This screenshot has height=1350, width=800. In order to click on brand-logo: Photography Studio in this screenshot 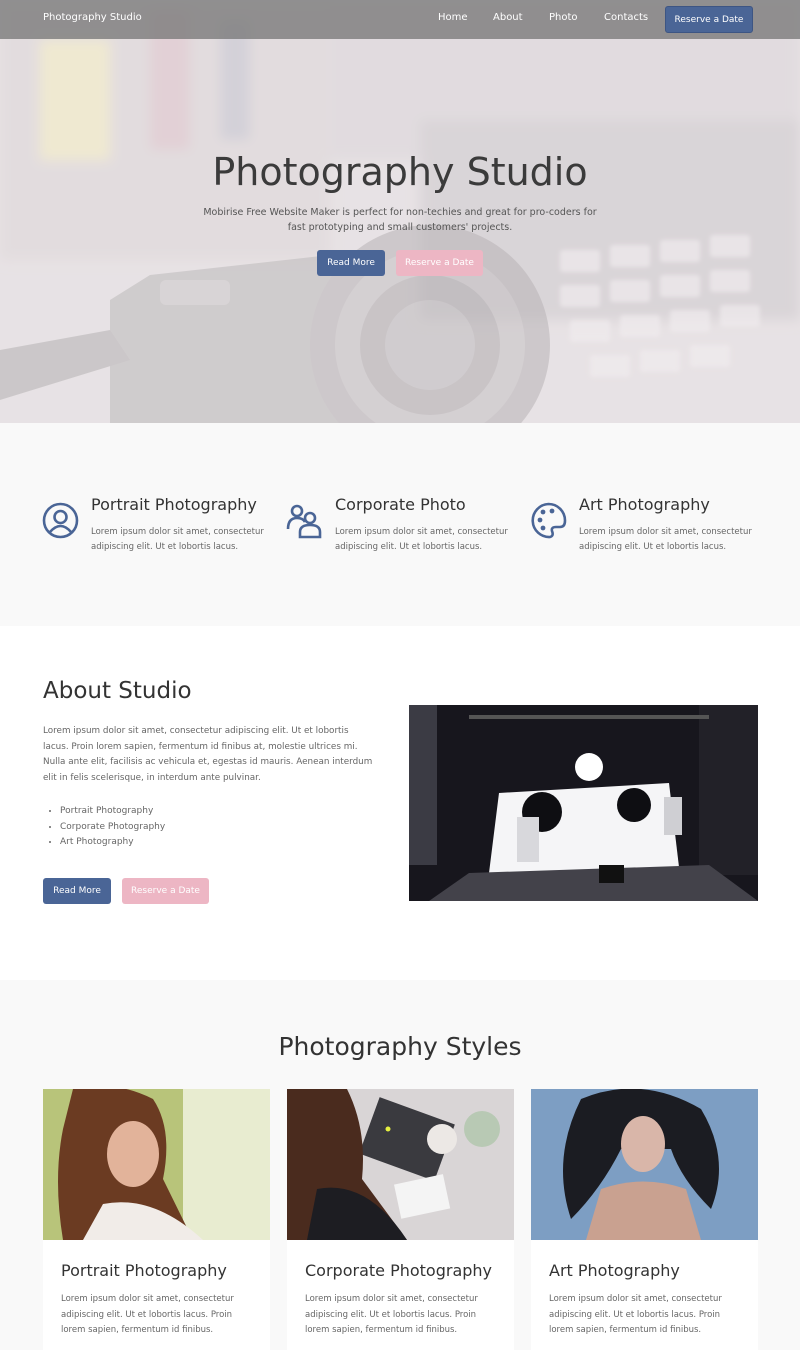, I will do `click(92, 17)`.